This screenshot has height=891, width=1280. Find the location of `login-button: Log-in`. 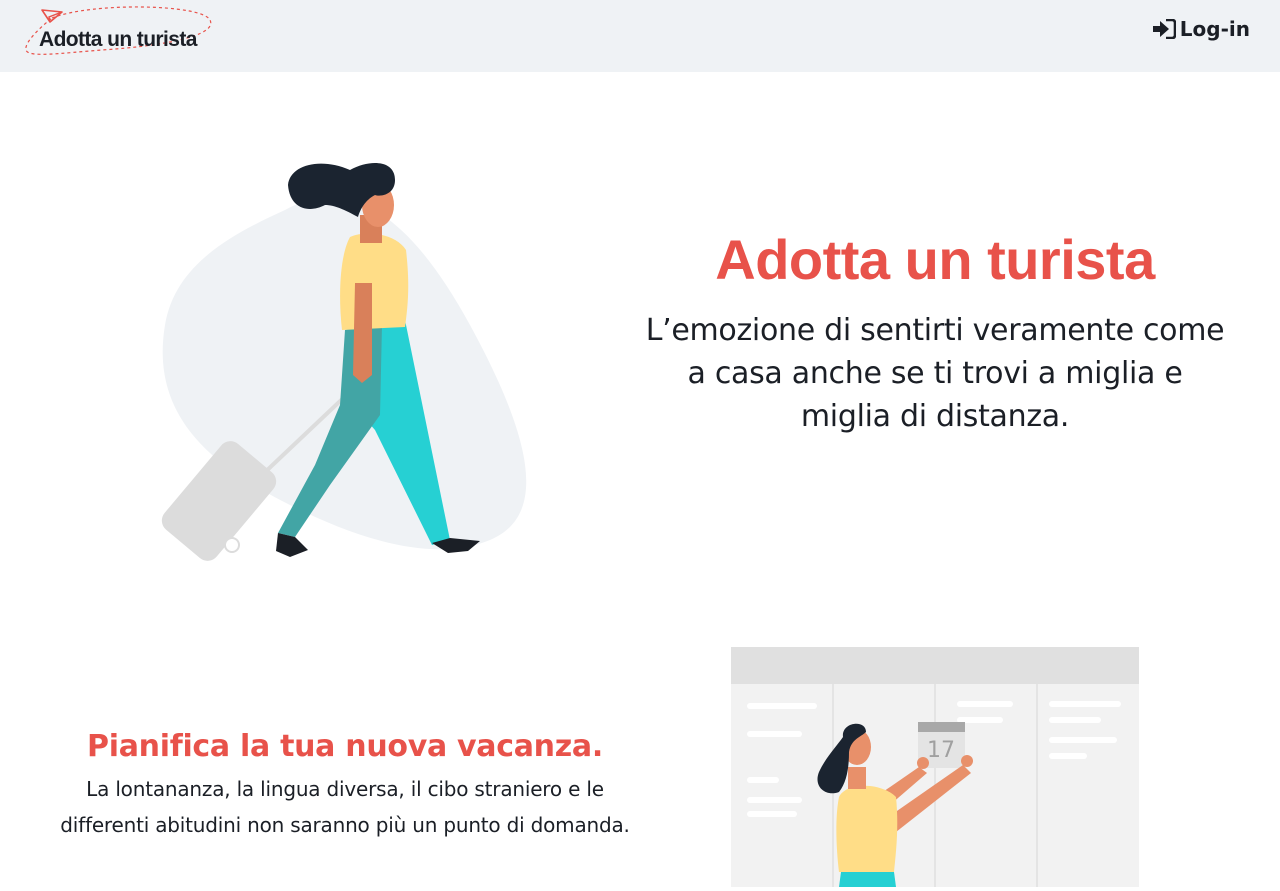

login-button: Log-in is located at coordinates (1201, 29).